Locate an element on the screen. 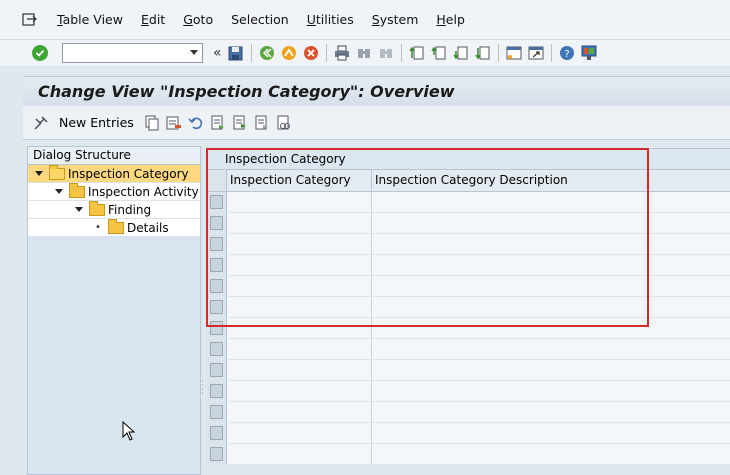  copy-as-icon is located at coordinates (152, 123).